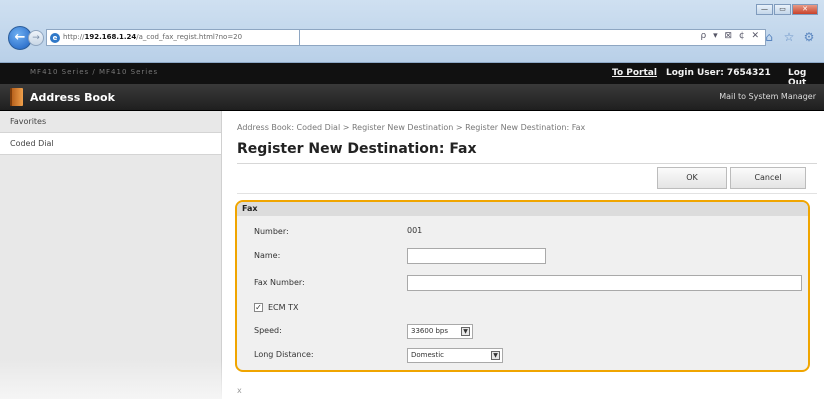 The image size is (824, 399). What do you see at coordinates (527, 193) in the screenshot?
I see `button-divider` at bounding box center [527, 193].